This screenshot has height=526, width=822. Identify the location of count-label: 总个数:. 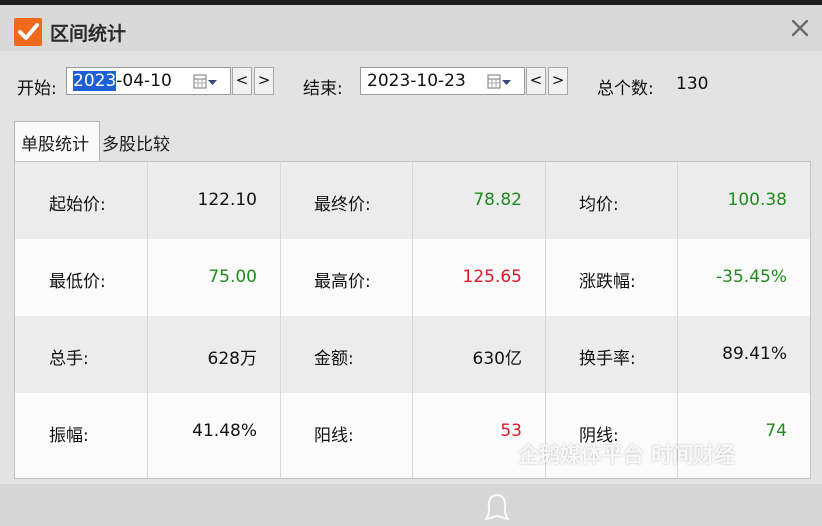
(625, 89).